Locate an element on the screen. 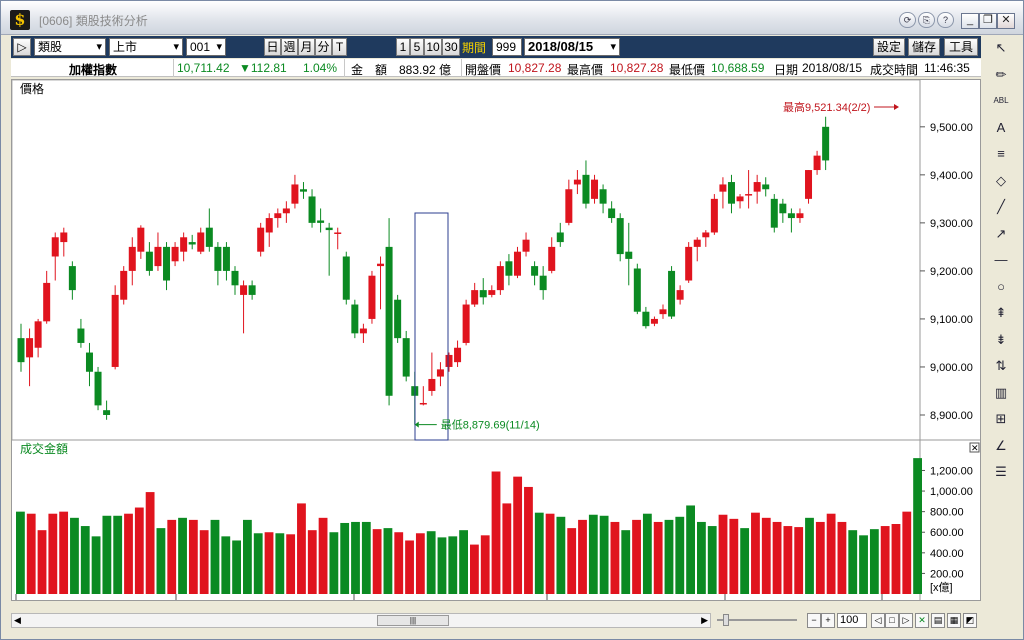 Image resolution: width=1024 pixels, height=640 pixels. zoom-in-button: + is located at coordinates (828, 620).